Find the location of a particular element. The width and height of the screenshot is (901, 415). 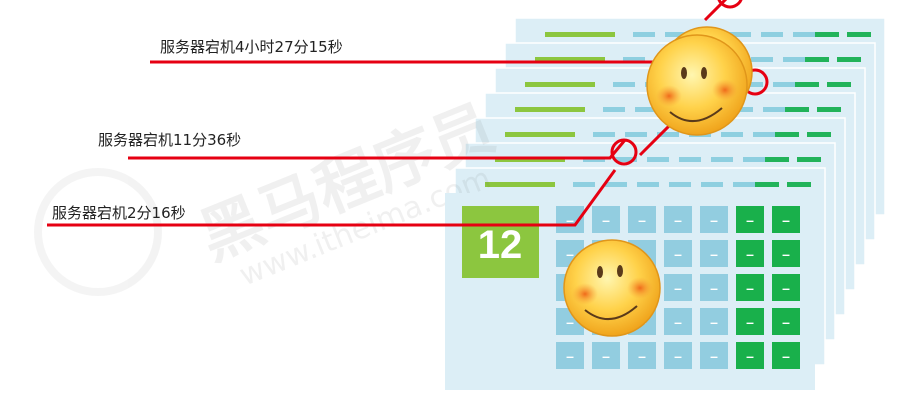

outage-line-1-diag is located at coordinates (715, 11).